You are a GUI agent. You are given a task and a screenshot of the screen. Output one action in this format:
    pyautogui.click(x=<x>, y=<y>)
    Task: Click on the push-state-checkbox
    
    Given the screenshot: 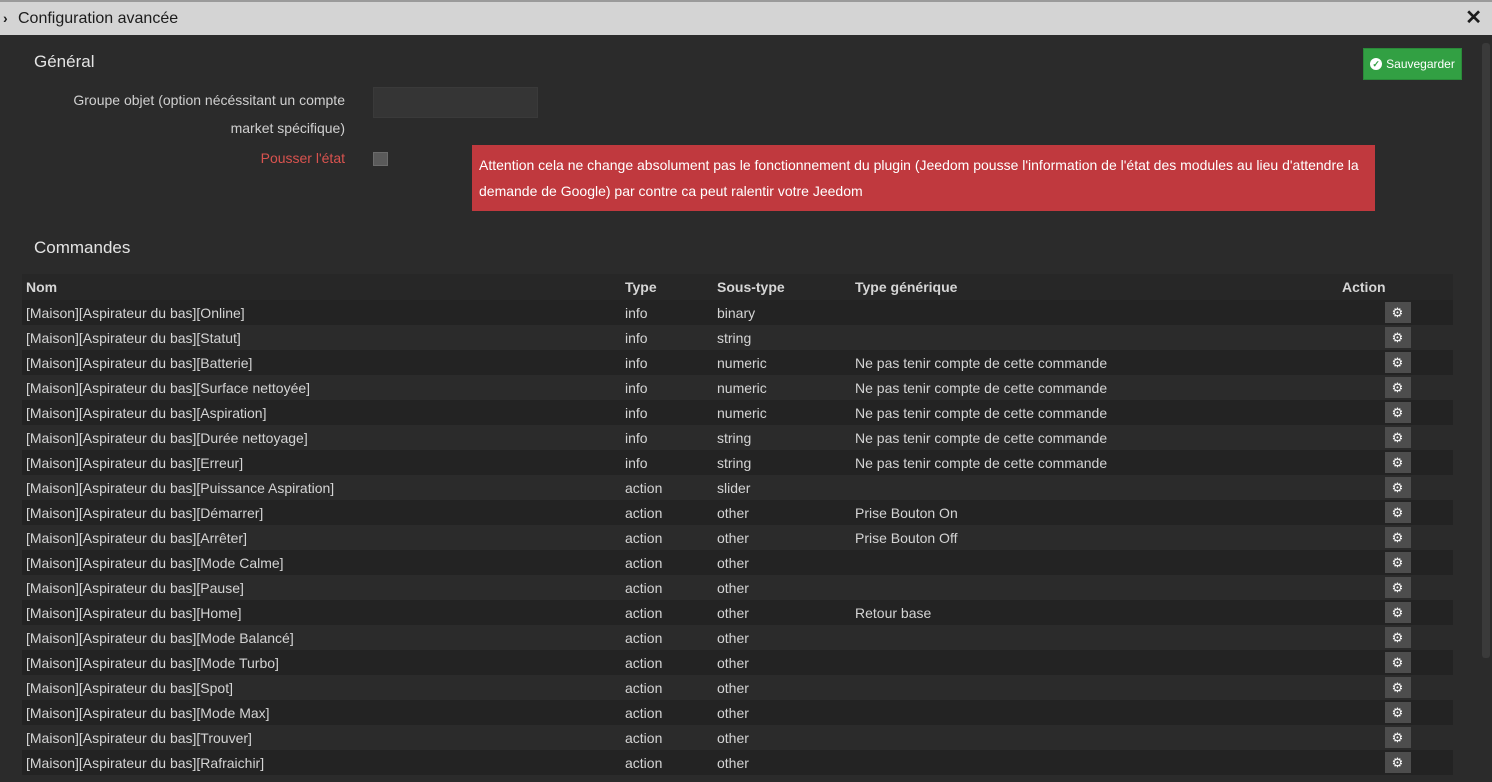 What is the action you would take?
    pyautogui.click(x=380, y=159)
    